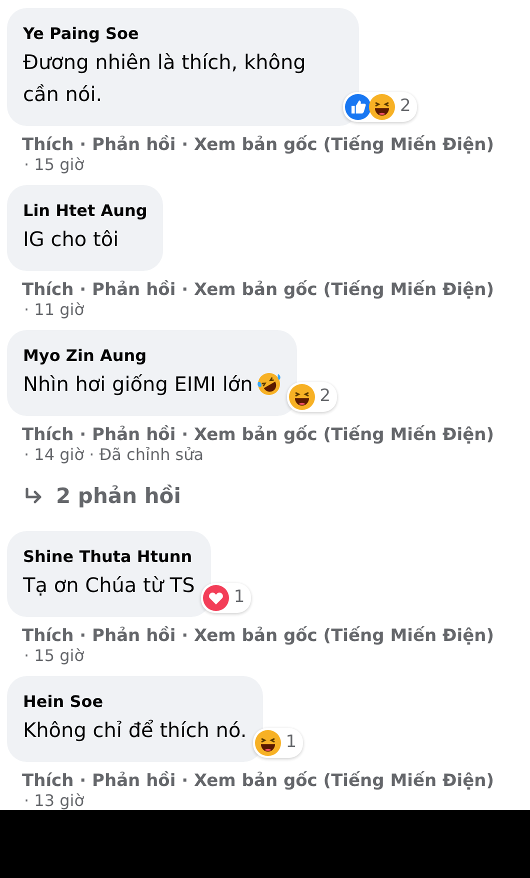 The width and height of the screenshot is (530, 878). I want to click on author-name: Myo Zin Aung, so click(152, 356).